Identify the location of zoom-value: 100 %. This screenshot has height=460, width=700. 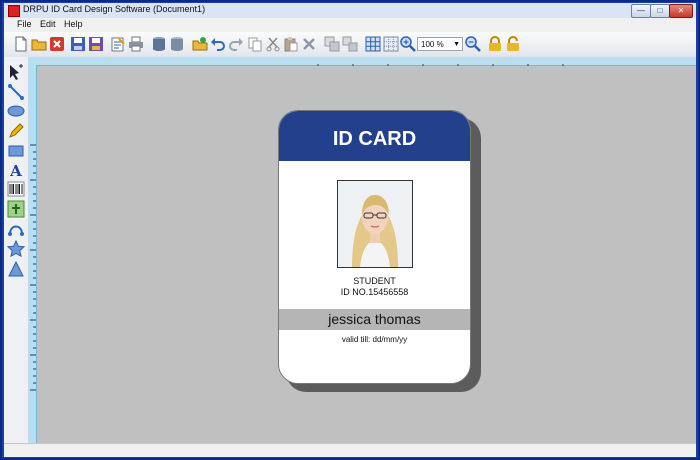
(432, 44).